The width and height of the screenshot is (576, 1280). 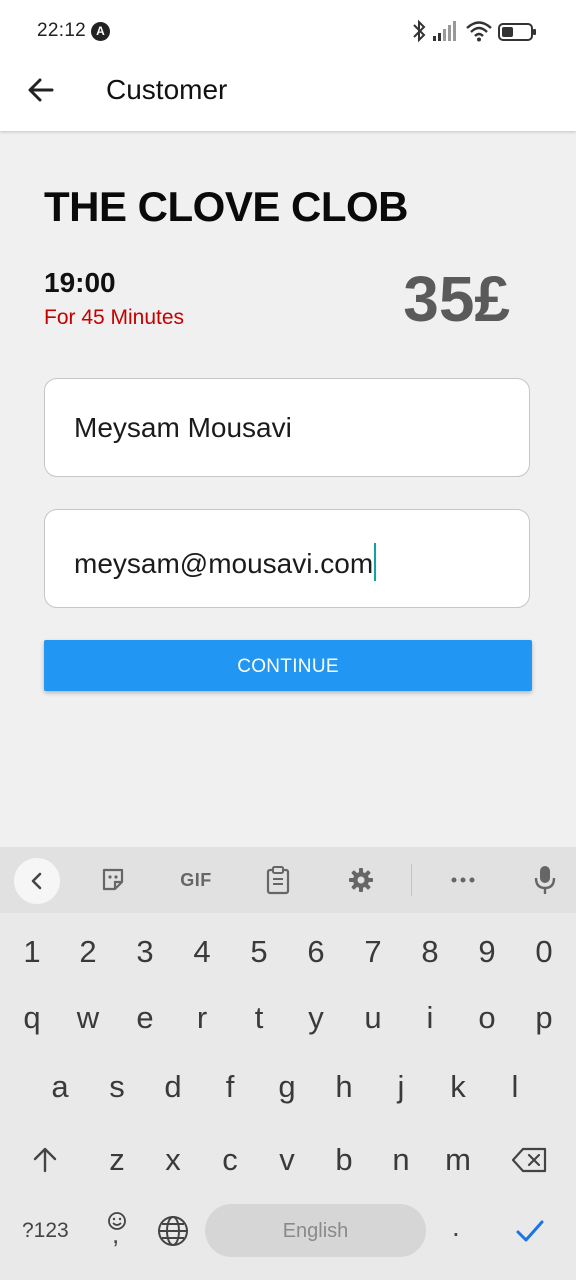 I want to click on booking-price: 35£, so click(x=456, y=299).